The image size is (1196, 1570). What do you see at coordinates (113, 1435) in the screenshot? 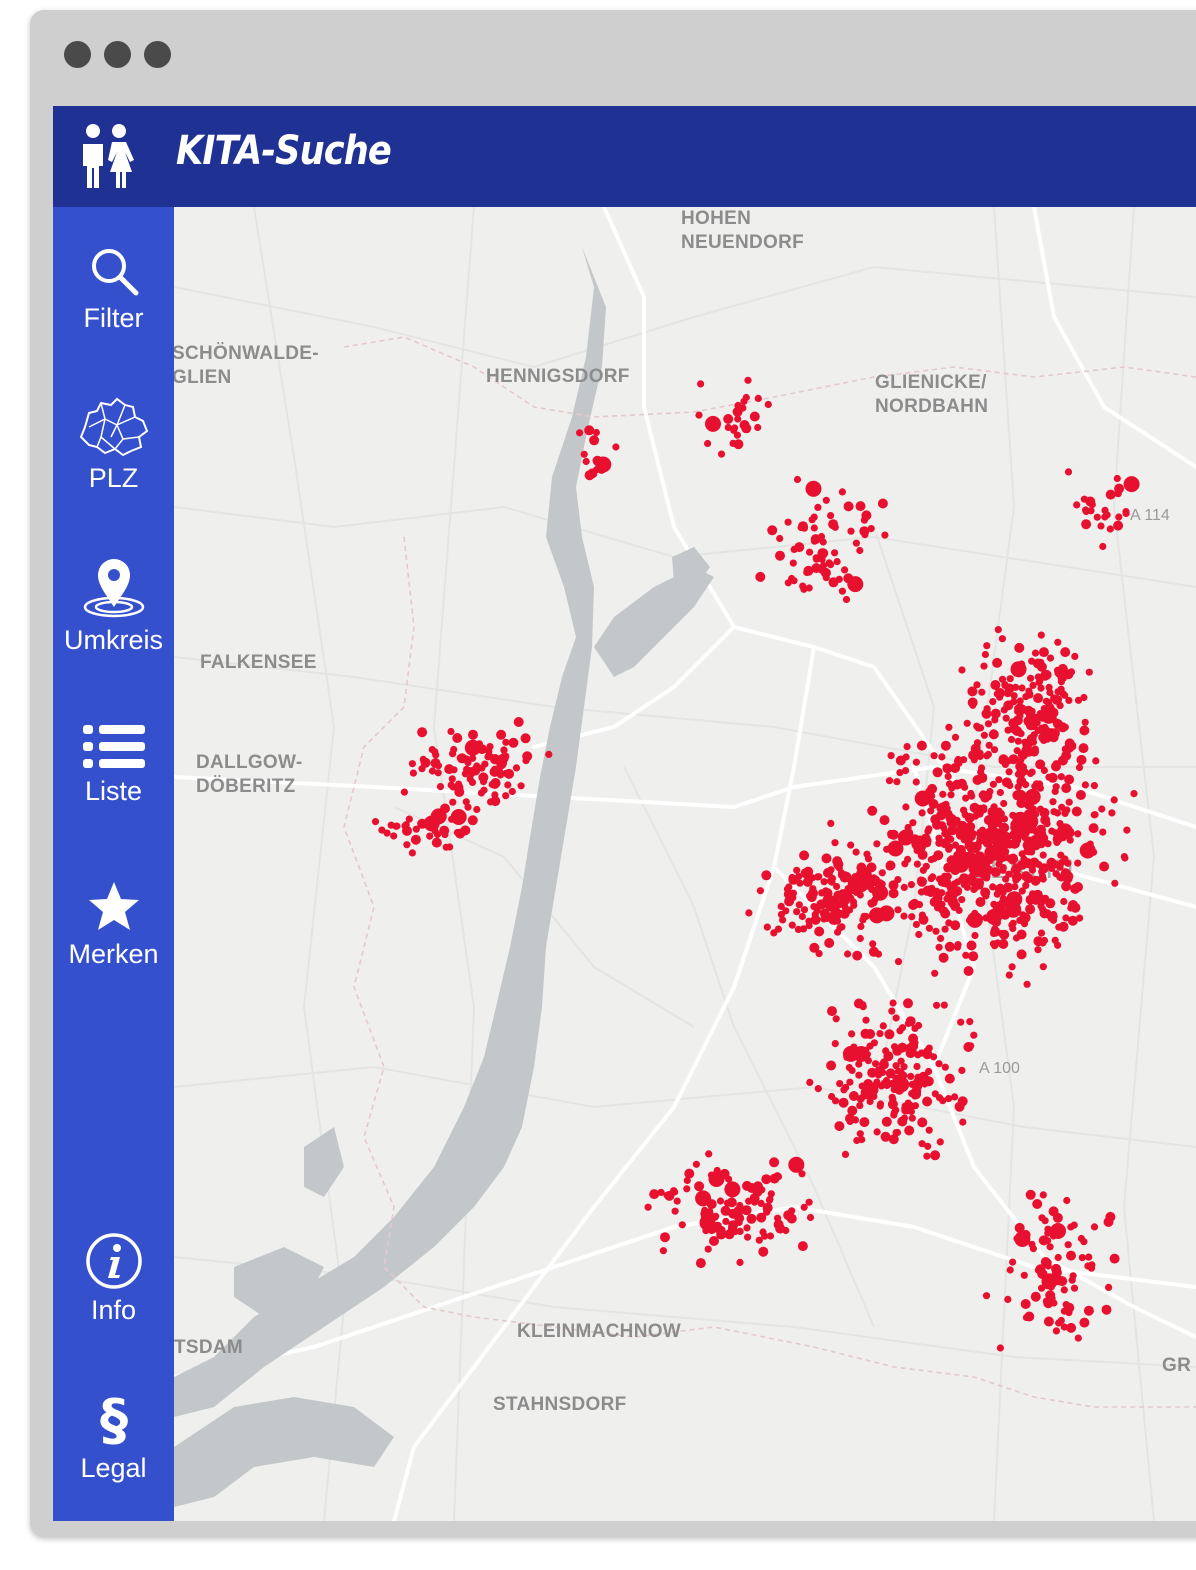
I see `sidebar-item-legal: § Legal` at bounding box center [113, 1435].